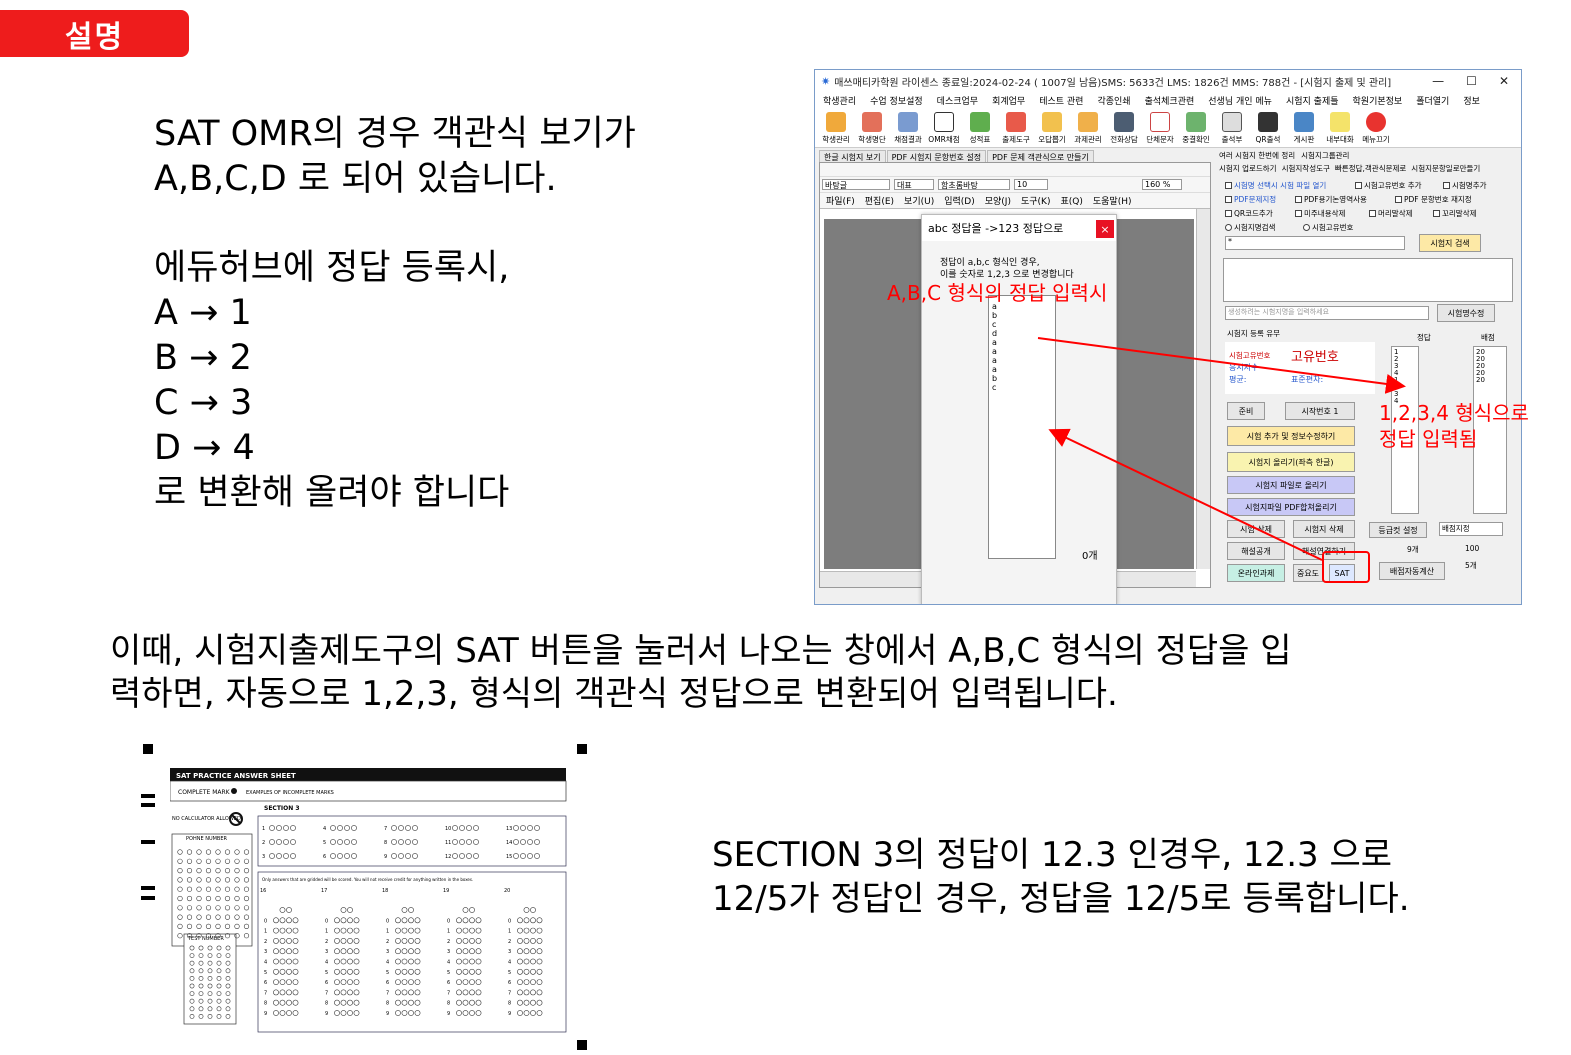  What do you see at coordinates (1300, 368) in the screenshot?
I see `exam-info-box: 시험고유번호 고유번호 응시자수 평균: 표준편차:` at bounding box center [1300, 368].